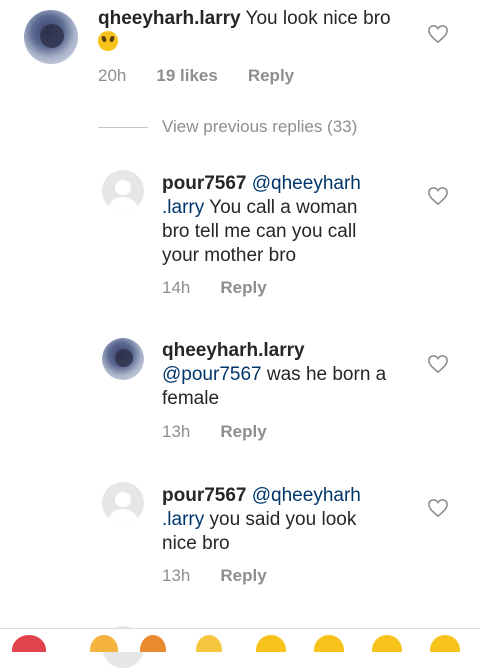  I want to click on view-previous-replies: View previous replies (33), so click(227, 127).